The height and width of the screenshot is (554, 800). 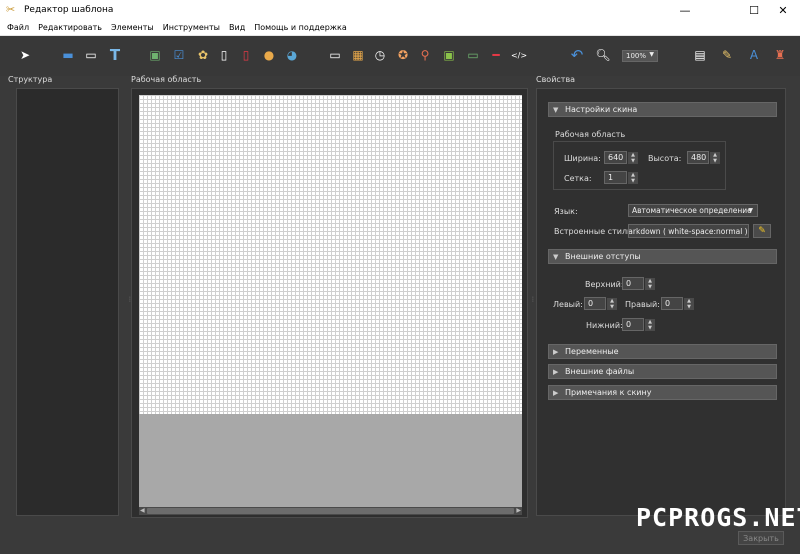 What do you see at coordinates (754, 55) in the screenshot?
I see `language-icon: A` at bounding box center [754, 55].